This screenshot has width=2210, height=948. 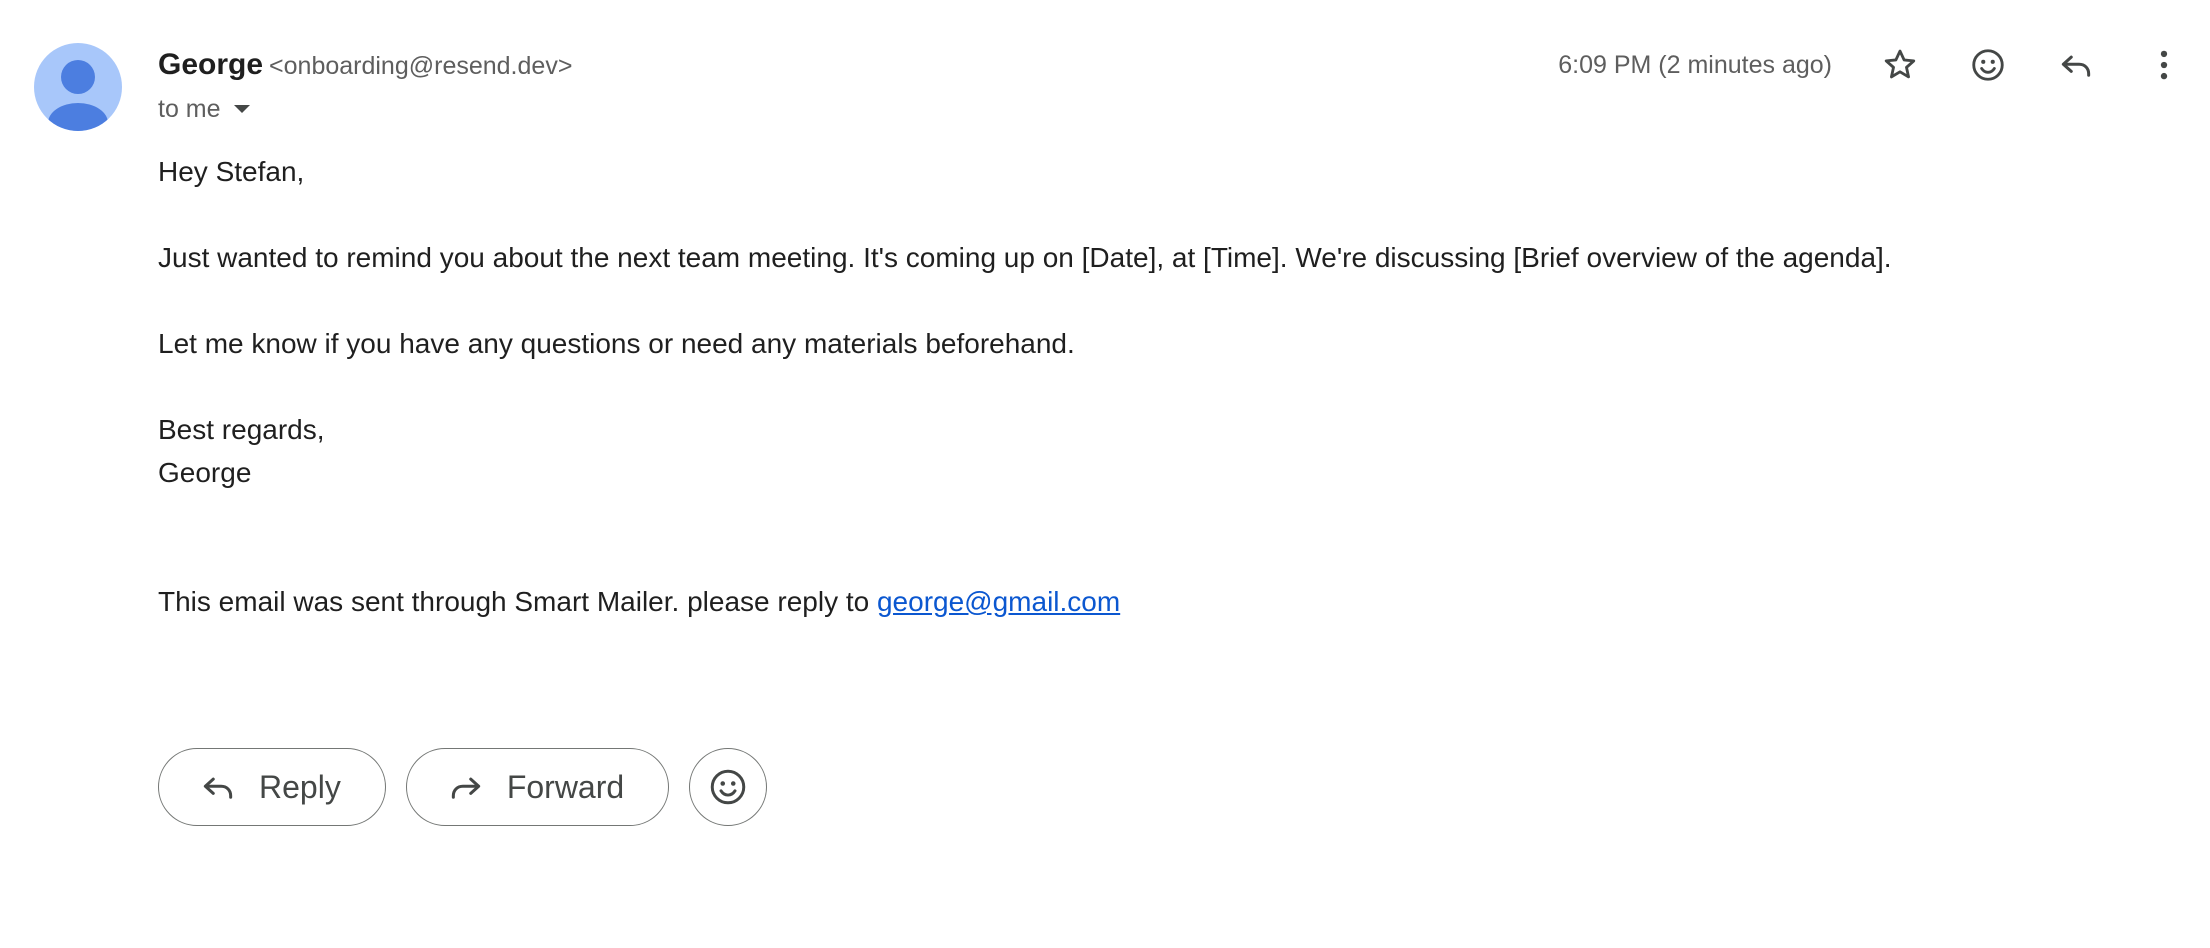 I want to click on avatar, so click(x=78, y=87).